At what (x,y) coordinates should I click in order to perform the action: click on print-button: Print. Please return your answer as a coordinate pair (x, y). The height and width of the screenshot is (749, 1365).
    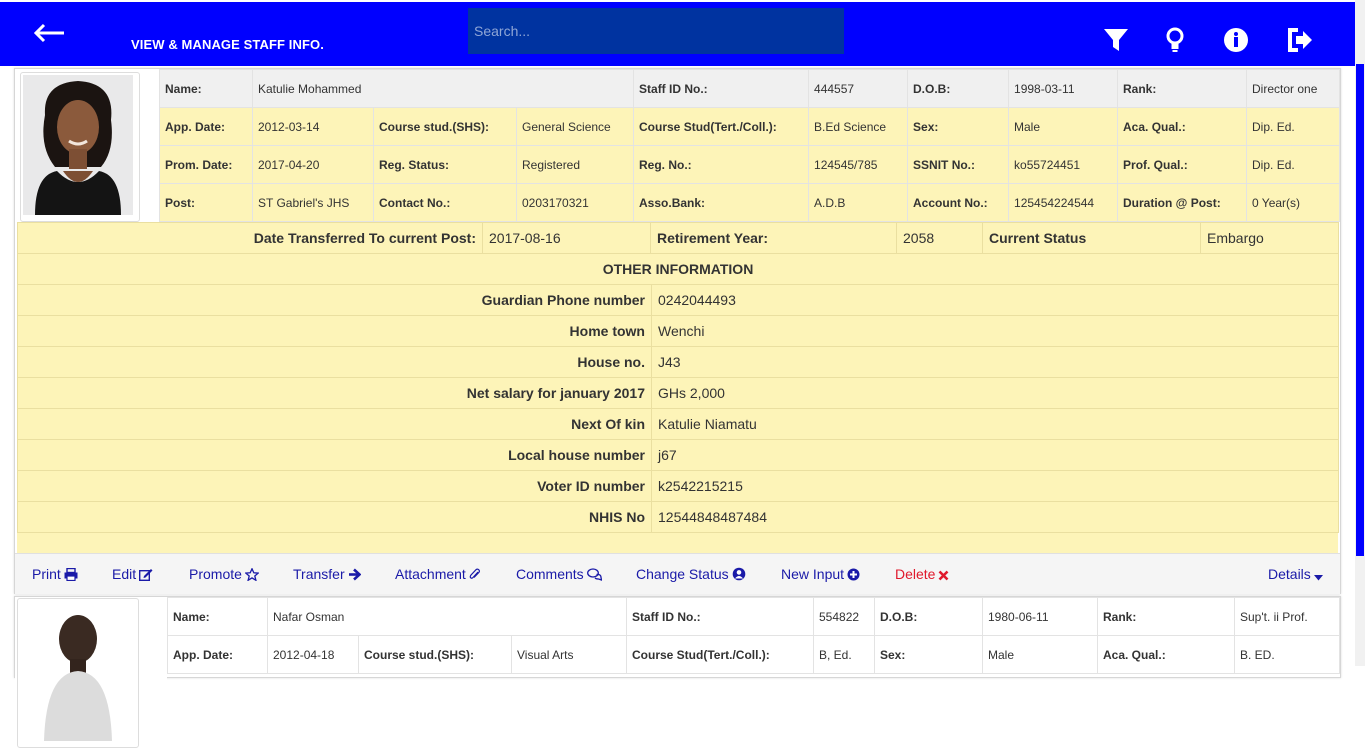
    Looking at the image, I should click on (55, 574).